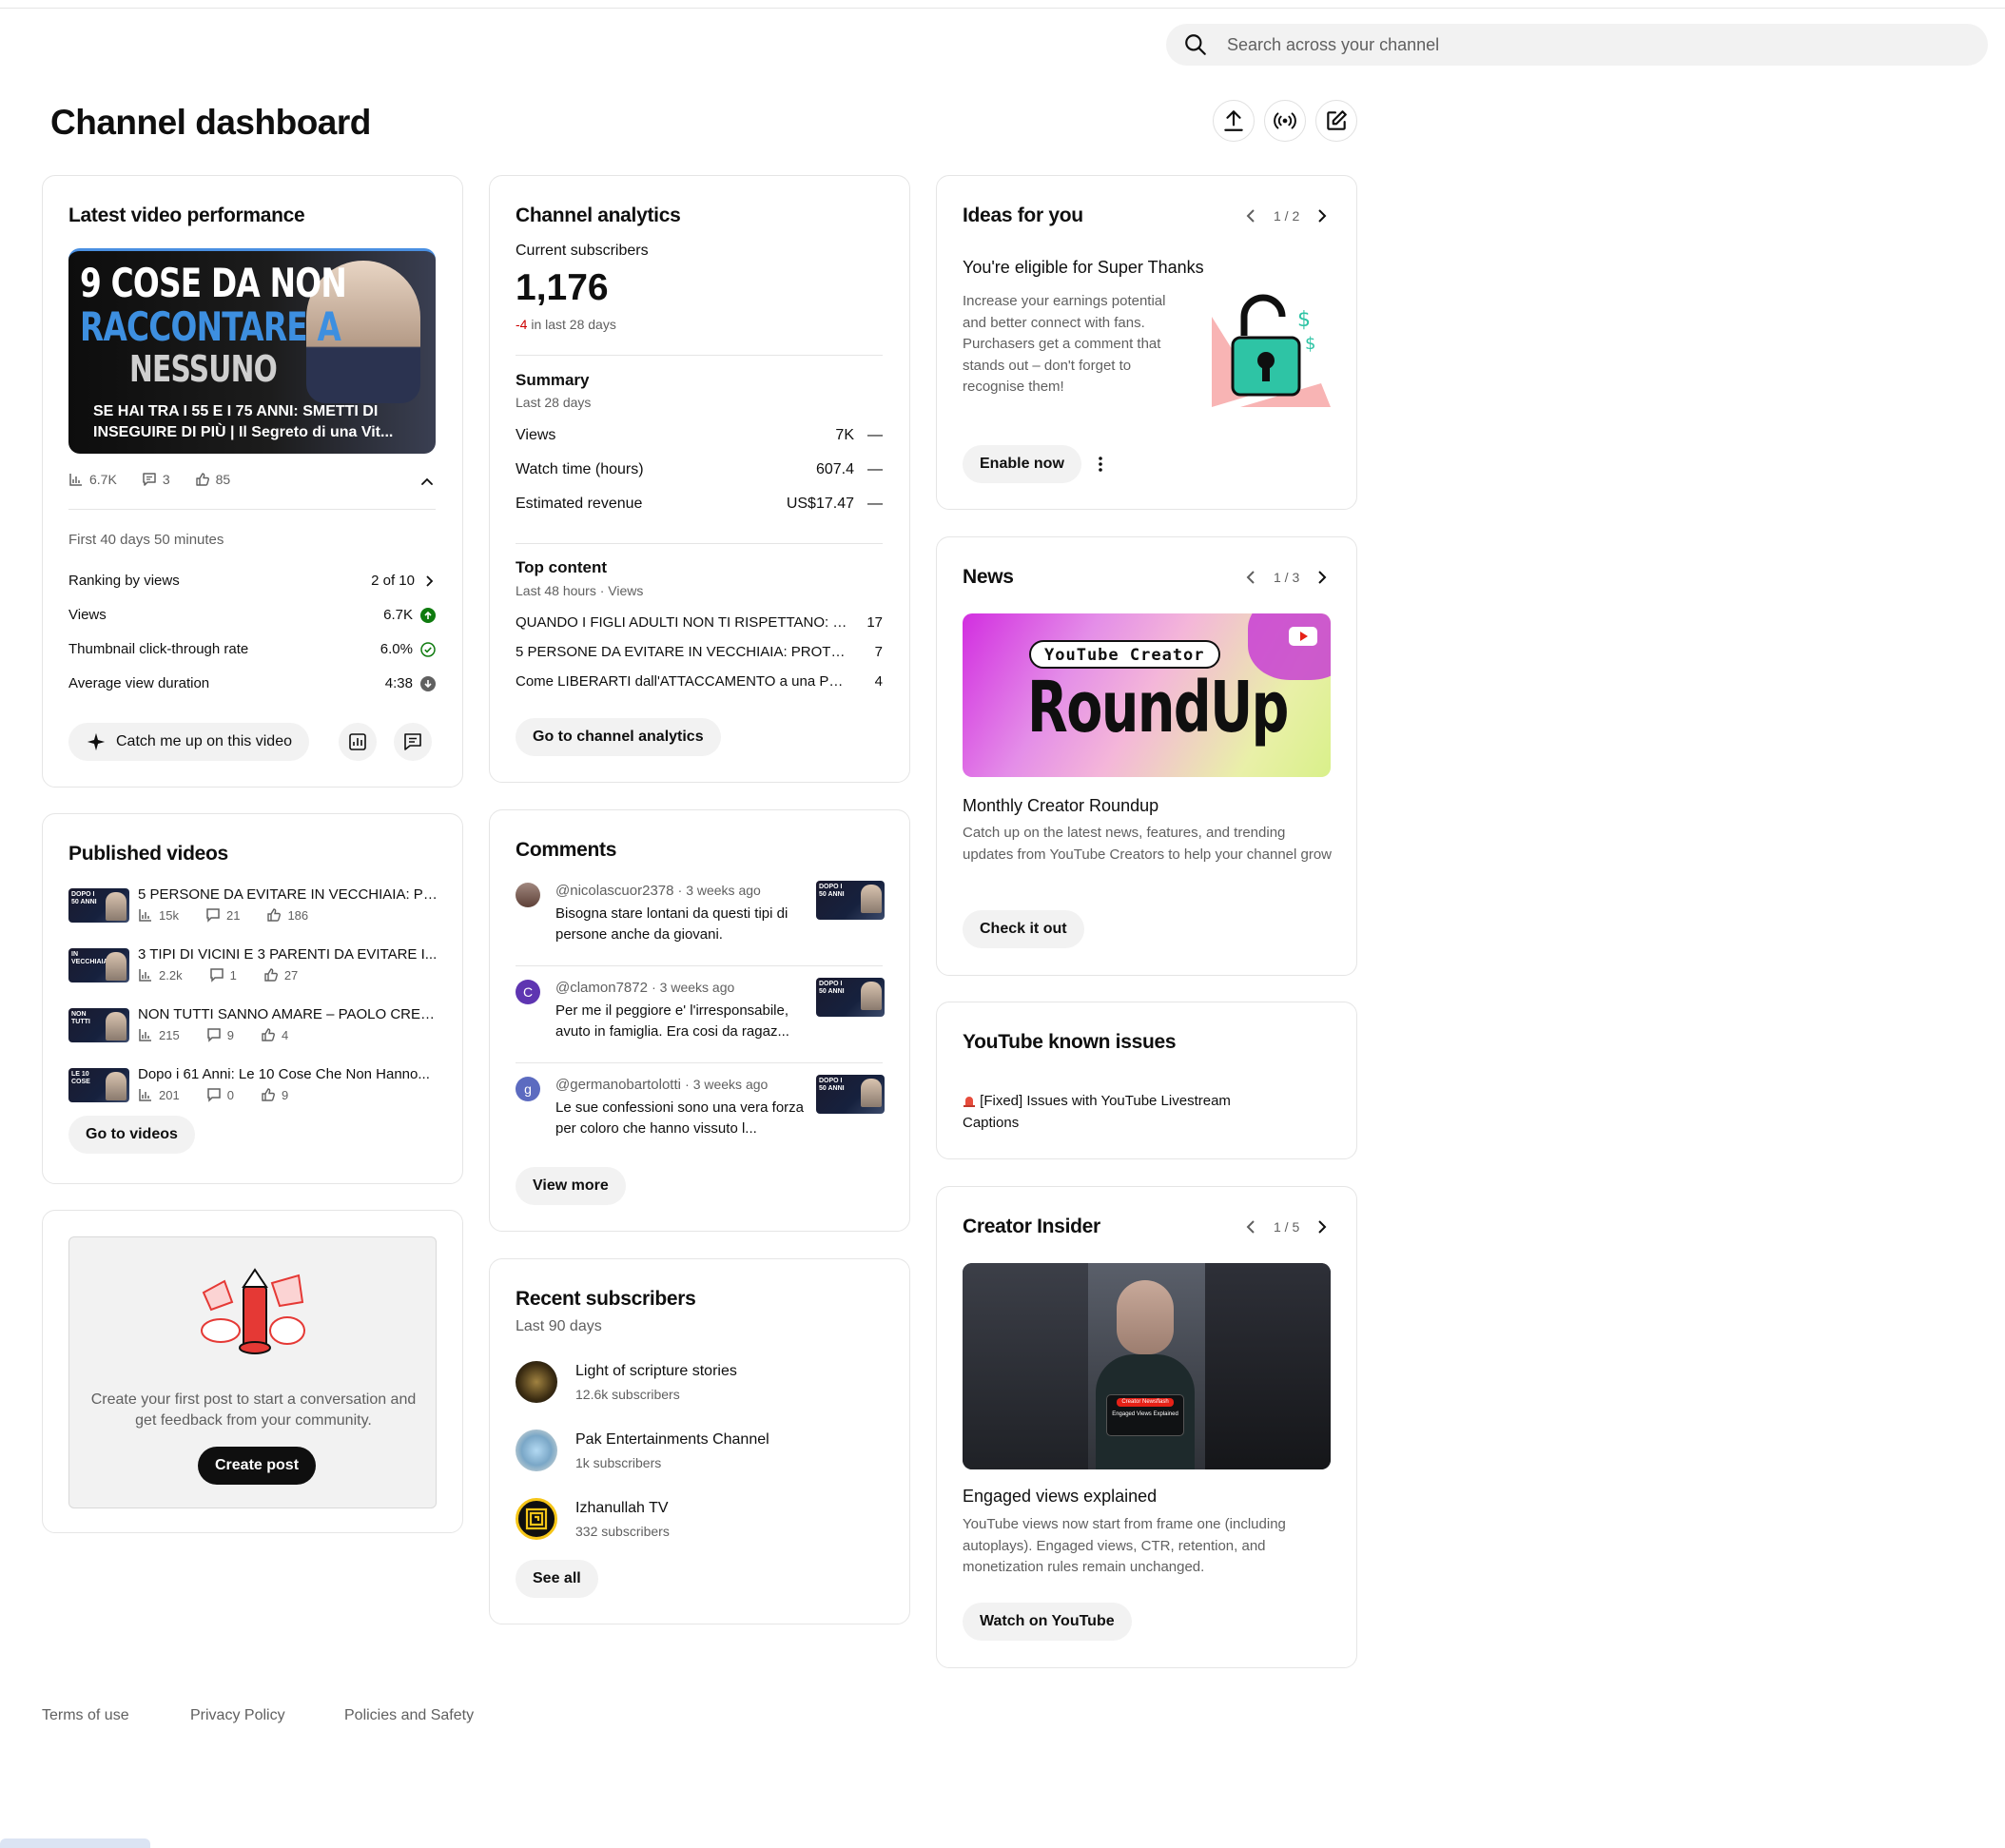  I want to click on summary-trend: —, so click(875, 504).